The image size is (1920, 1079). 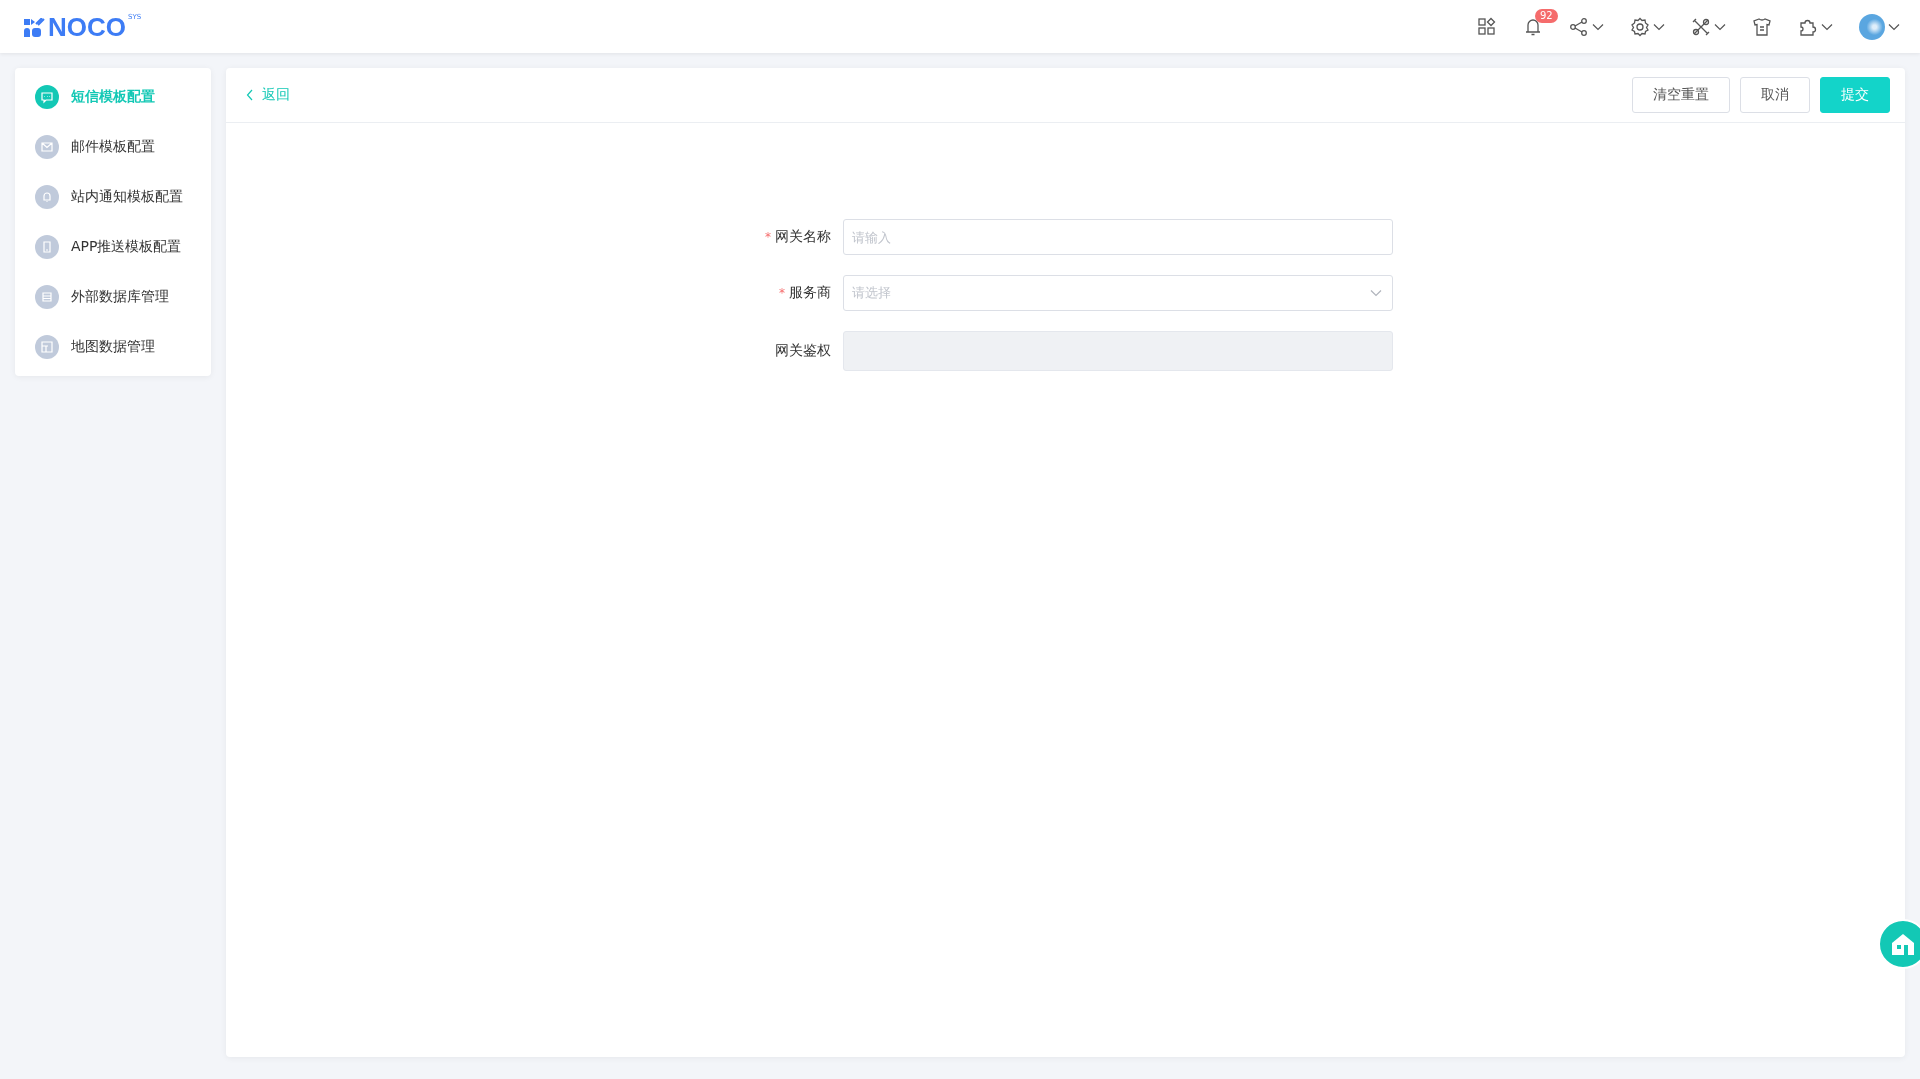 What do you see at coordinates (1376, 293) in the screenshot?
I see `chevron-down-icon` at bounding box center [1376, 293].